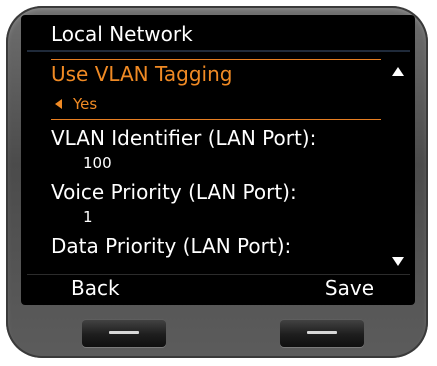  Describe the element at coordinates (97, 163) in the screenshot. I see `vlan-identifier-value: 100` at that location.